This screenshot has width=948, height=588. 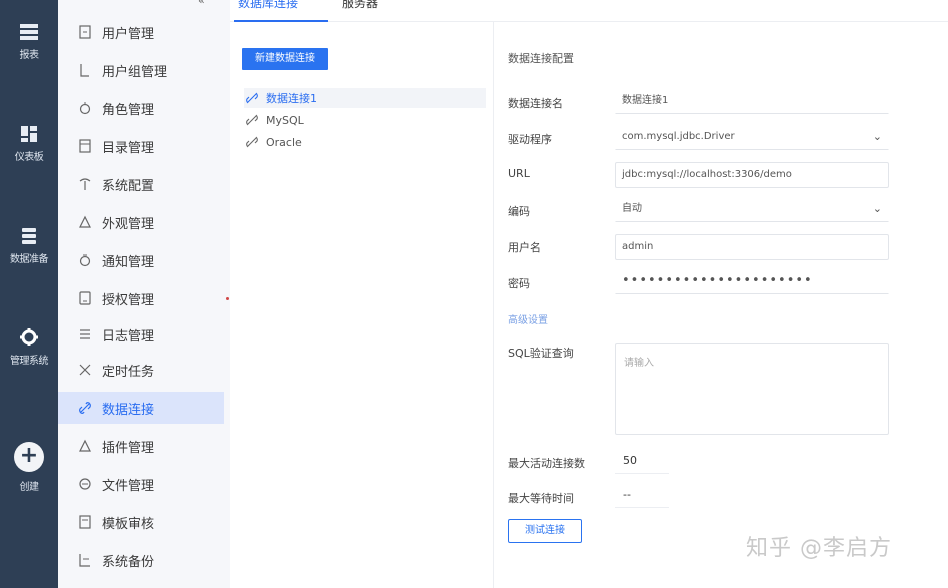 What do you see at coordinates (128, 262) in the screenshot?
I see `nav-item-label: 通知管理` at bounding box center [128, 262].